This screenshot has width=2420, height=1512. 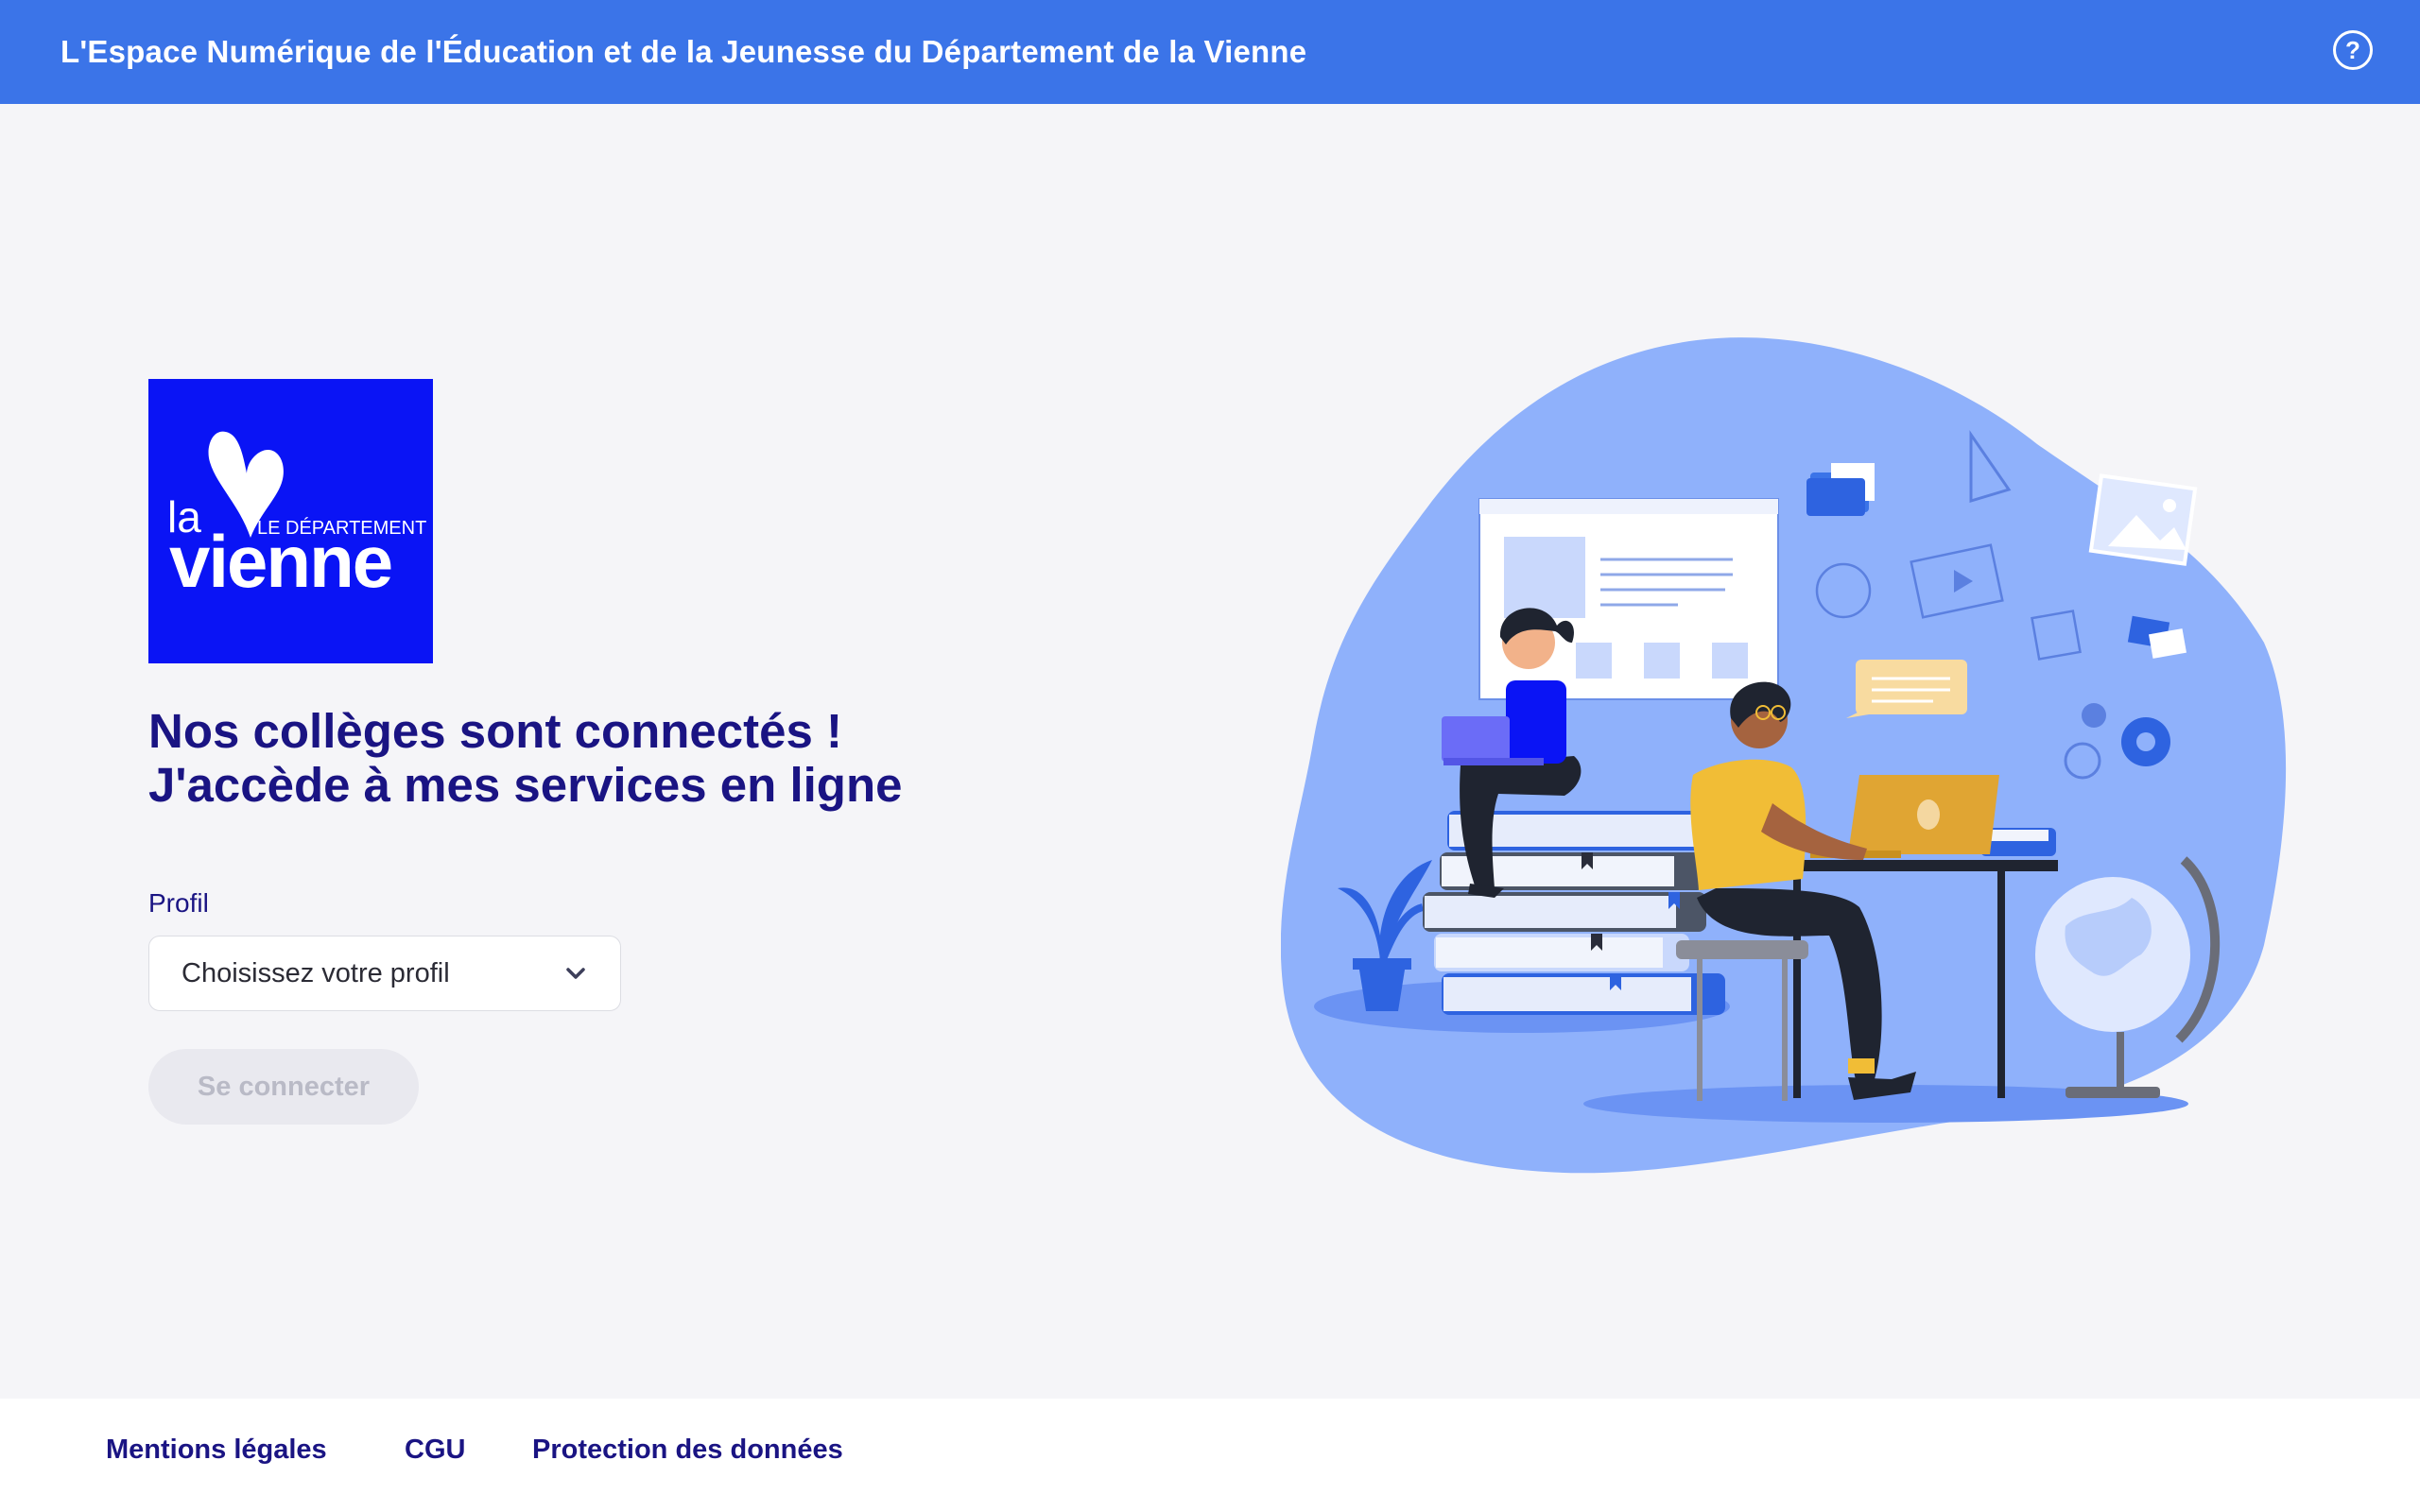 I want to click on help-button: ?, so click(x=2353, y=50).